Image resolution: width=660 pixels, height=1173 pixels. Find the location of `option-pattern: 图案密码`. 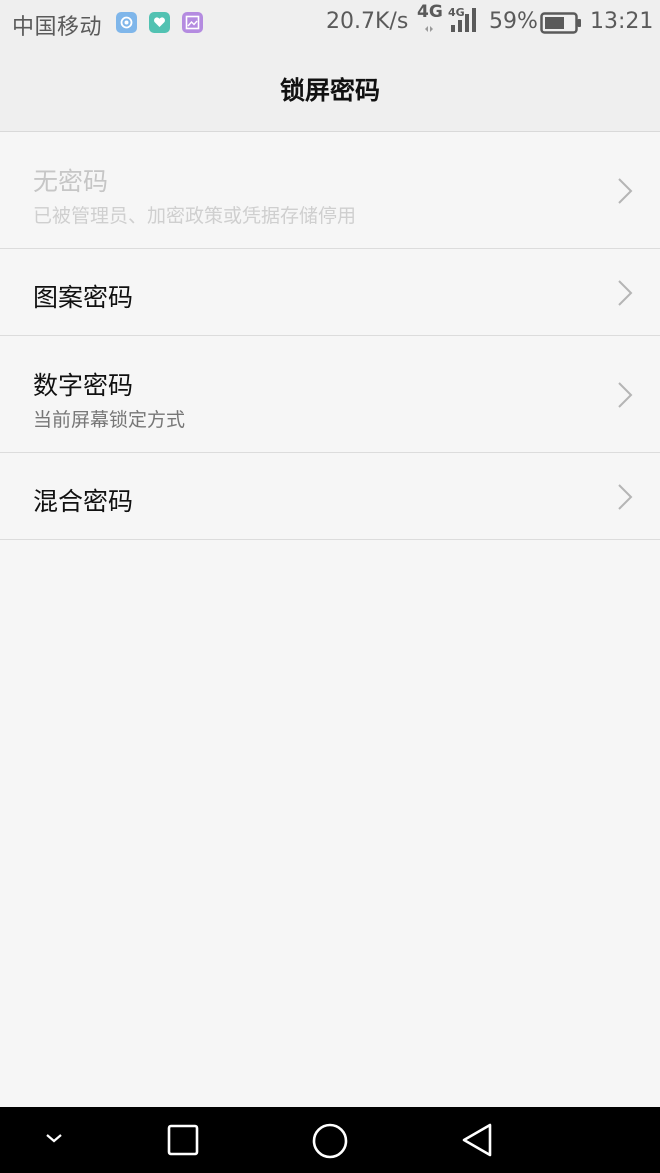

option-pattern: 图案密码 is located at coordinates (330, 292).